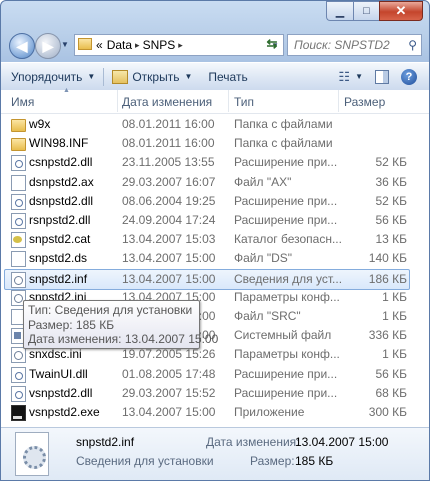  Describe the element at coordinates (145, 461) in the screenshot. I see `details-filetype: Сведения для установки` at that location.